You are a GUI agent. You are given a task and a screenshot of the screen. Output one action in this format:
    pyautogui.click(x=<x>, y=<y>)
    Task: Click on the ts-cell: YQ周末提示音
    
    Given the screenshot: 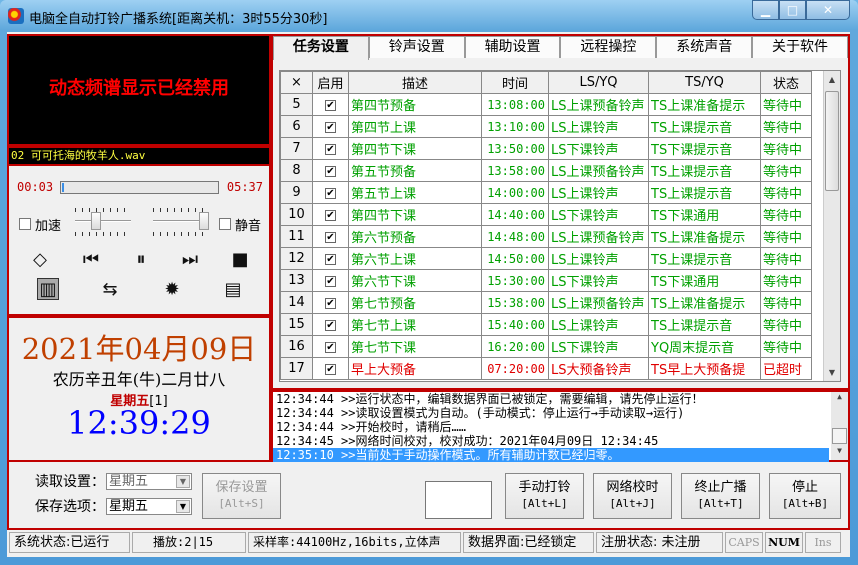 What is the action you would take?
    pyautogui.click(x=704, y=346)
    